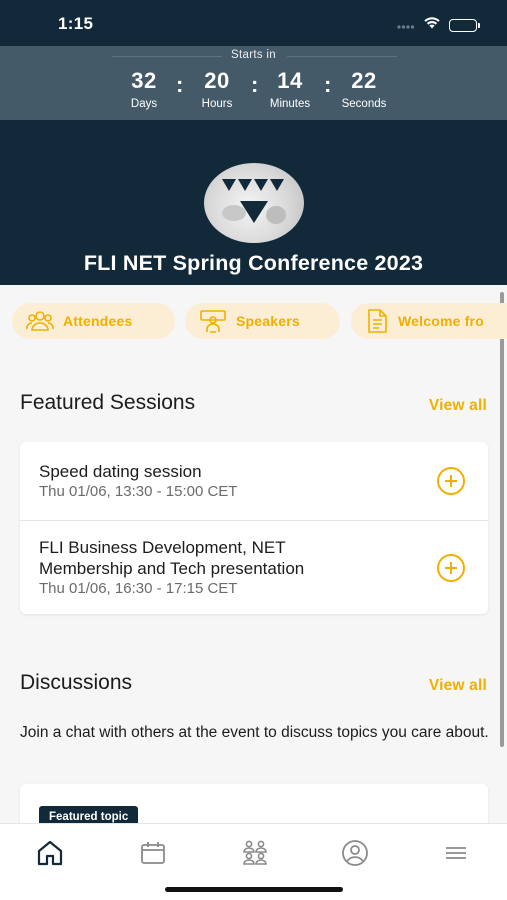 The width and height of the screenshot is (507, 900). What do you see at coordinates (458, 406) in the screenshot?
I see `featured-sessions-view-all: View all` at bounding box center [458, 406].